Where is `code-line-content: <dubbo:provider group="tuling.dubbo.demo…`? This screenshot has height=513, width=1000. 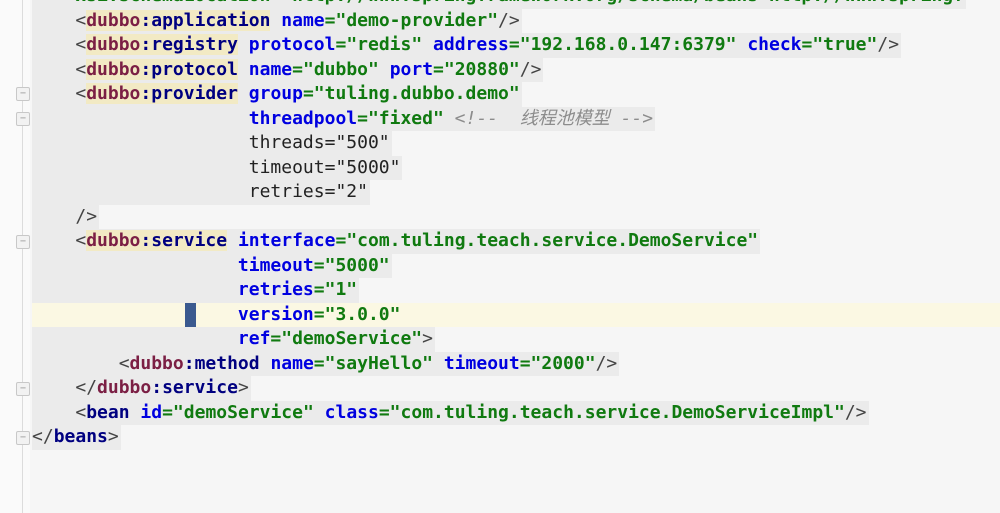
code-line-content: <dubbo:provider group="tuling.dubbo.demo… is located at coordinates (277, 94).